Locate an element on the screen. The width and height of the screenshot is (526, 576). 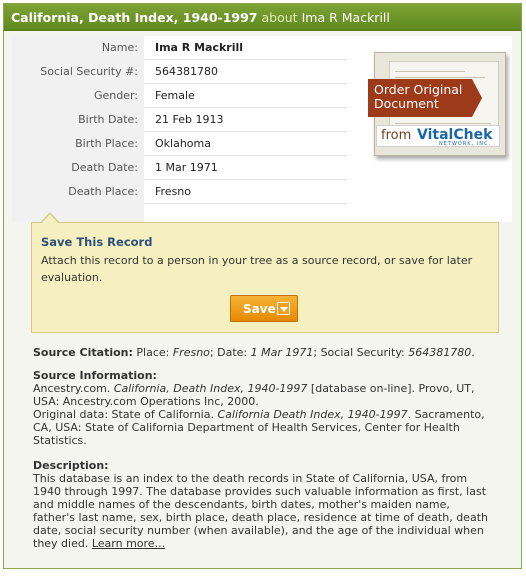
source-line-2-pre: Original data: State of California. is located at coordinates (123, 414).